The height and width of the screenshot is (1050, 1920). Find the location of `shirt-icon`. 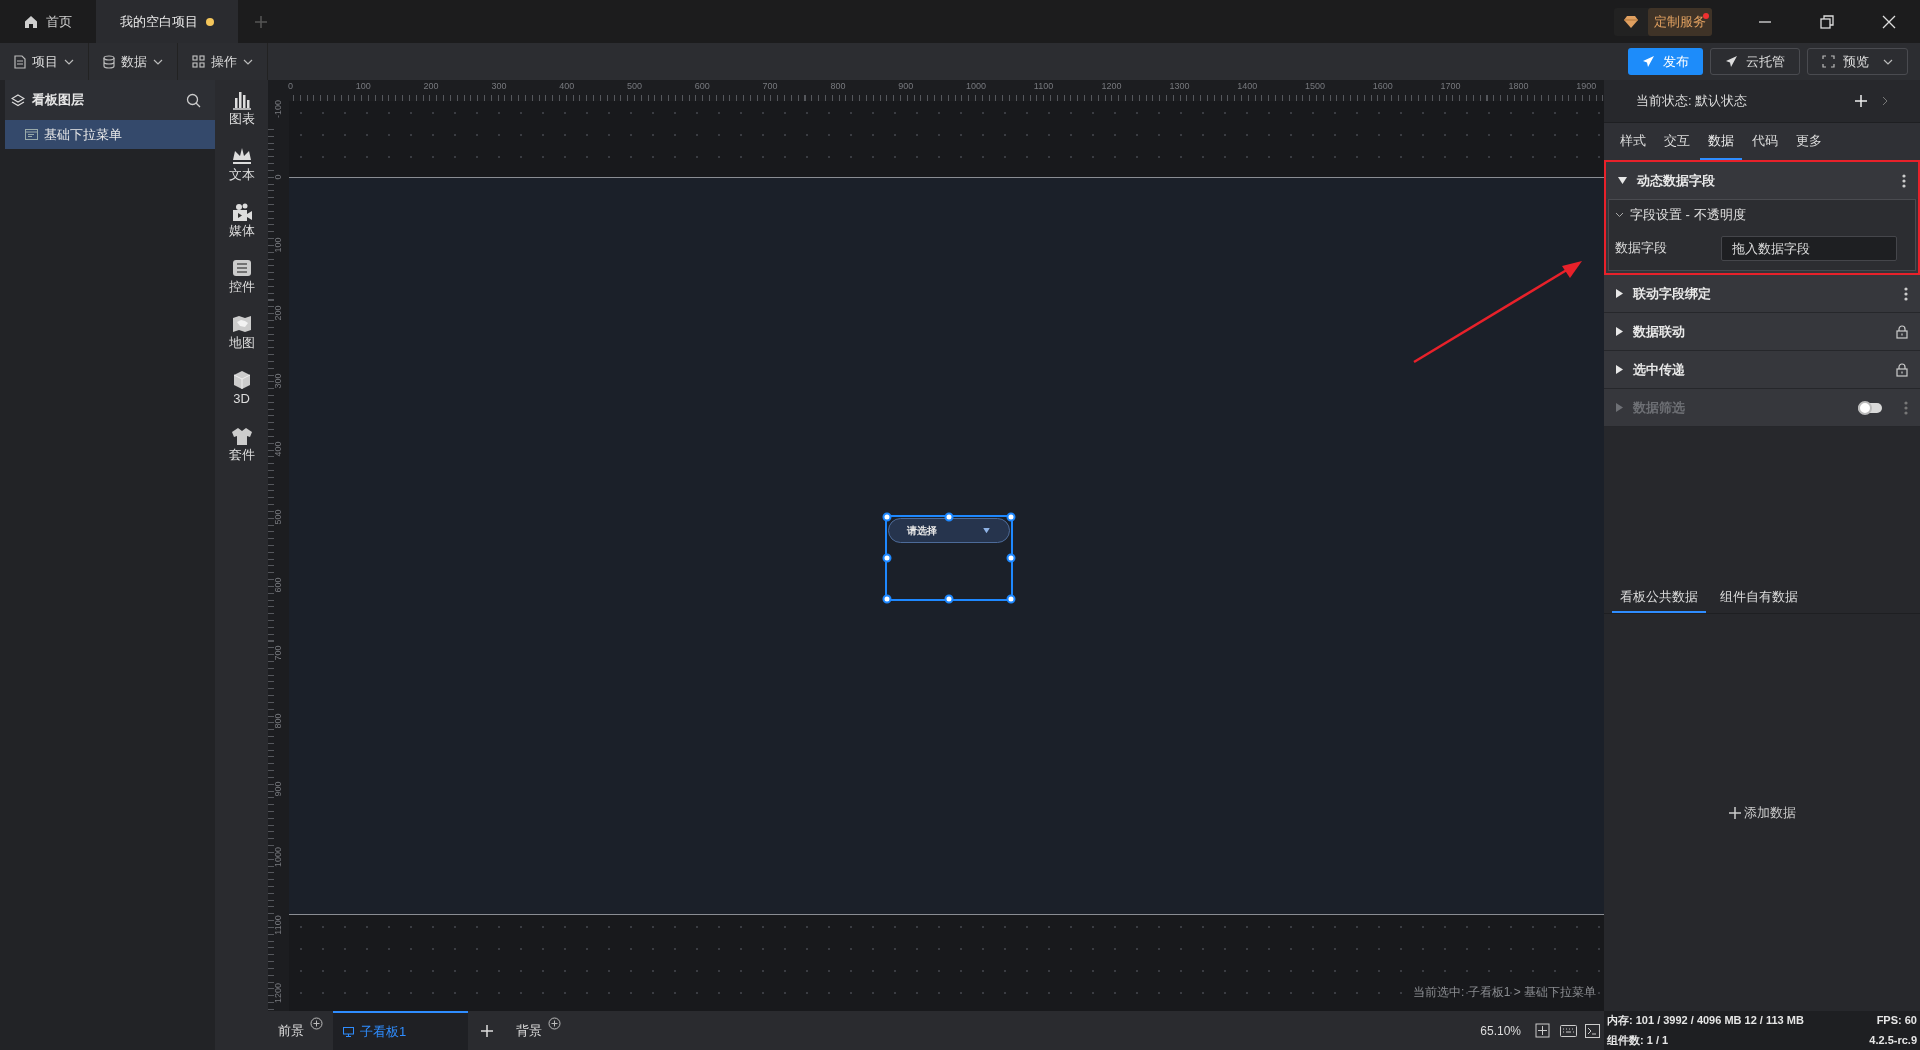

shirt-icon is located at coordinates (241, 436).